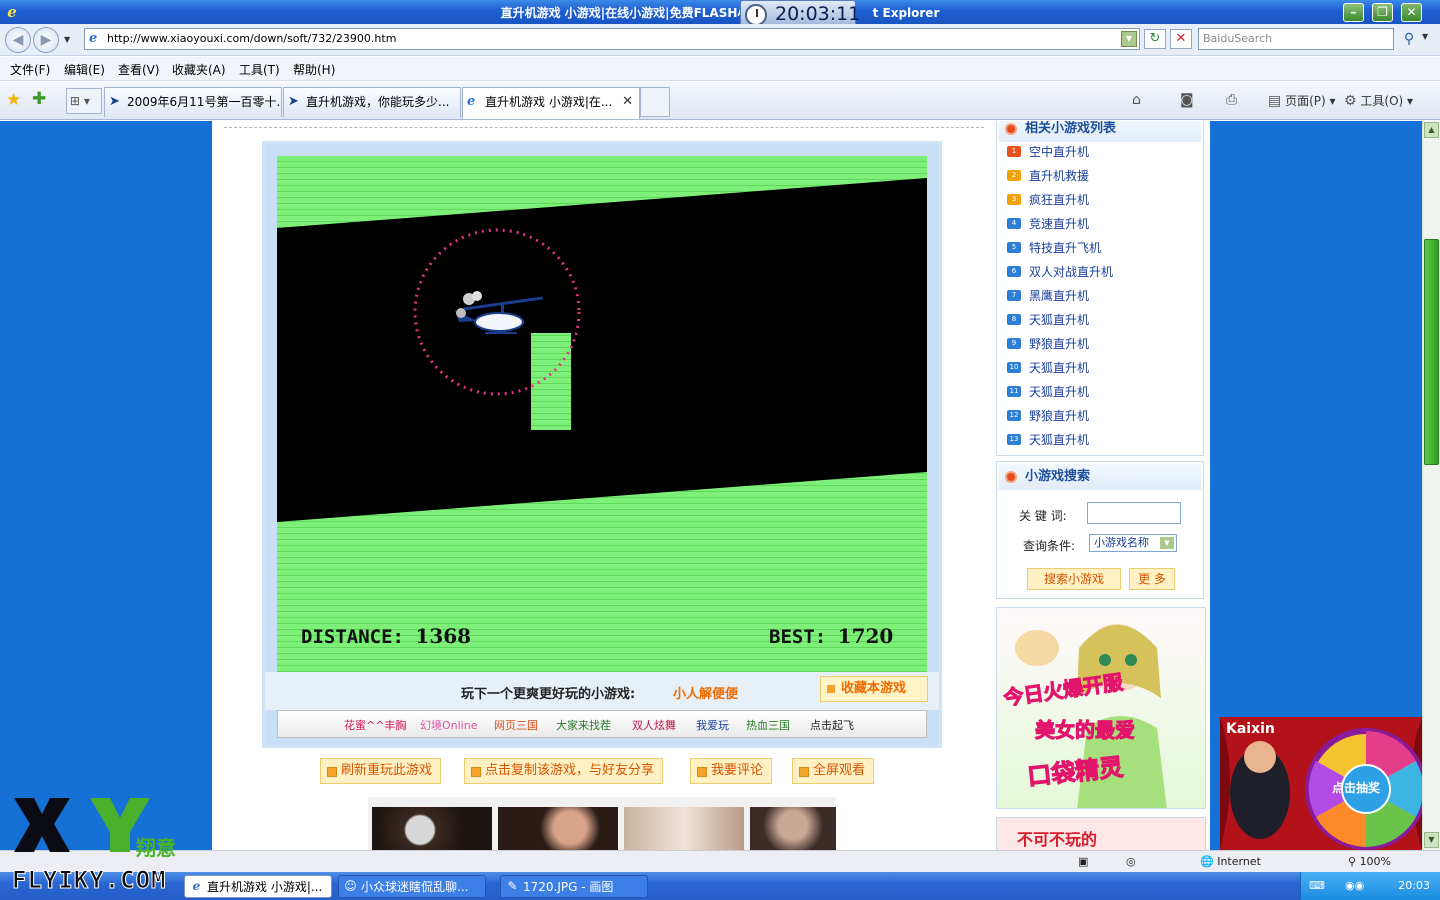 The image size is (1440, 900). What do you see at coordinates (139, 69) in the screenshot?
I see `menu-view: 查看(V)` at bounding box center [139, 69].